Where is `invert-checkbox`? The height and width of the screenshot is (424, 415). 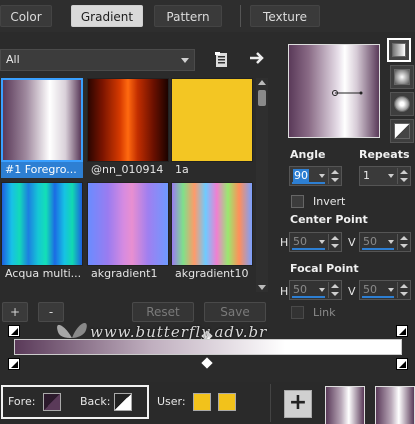
invert-checkbox is located at coordinates (297, 201).